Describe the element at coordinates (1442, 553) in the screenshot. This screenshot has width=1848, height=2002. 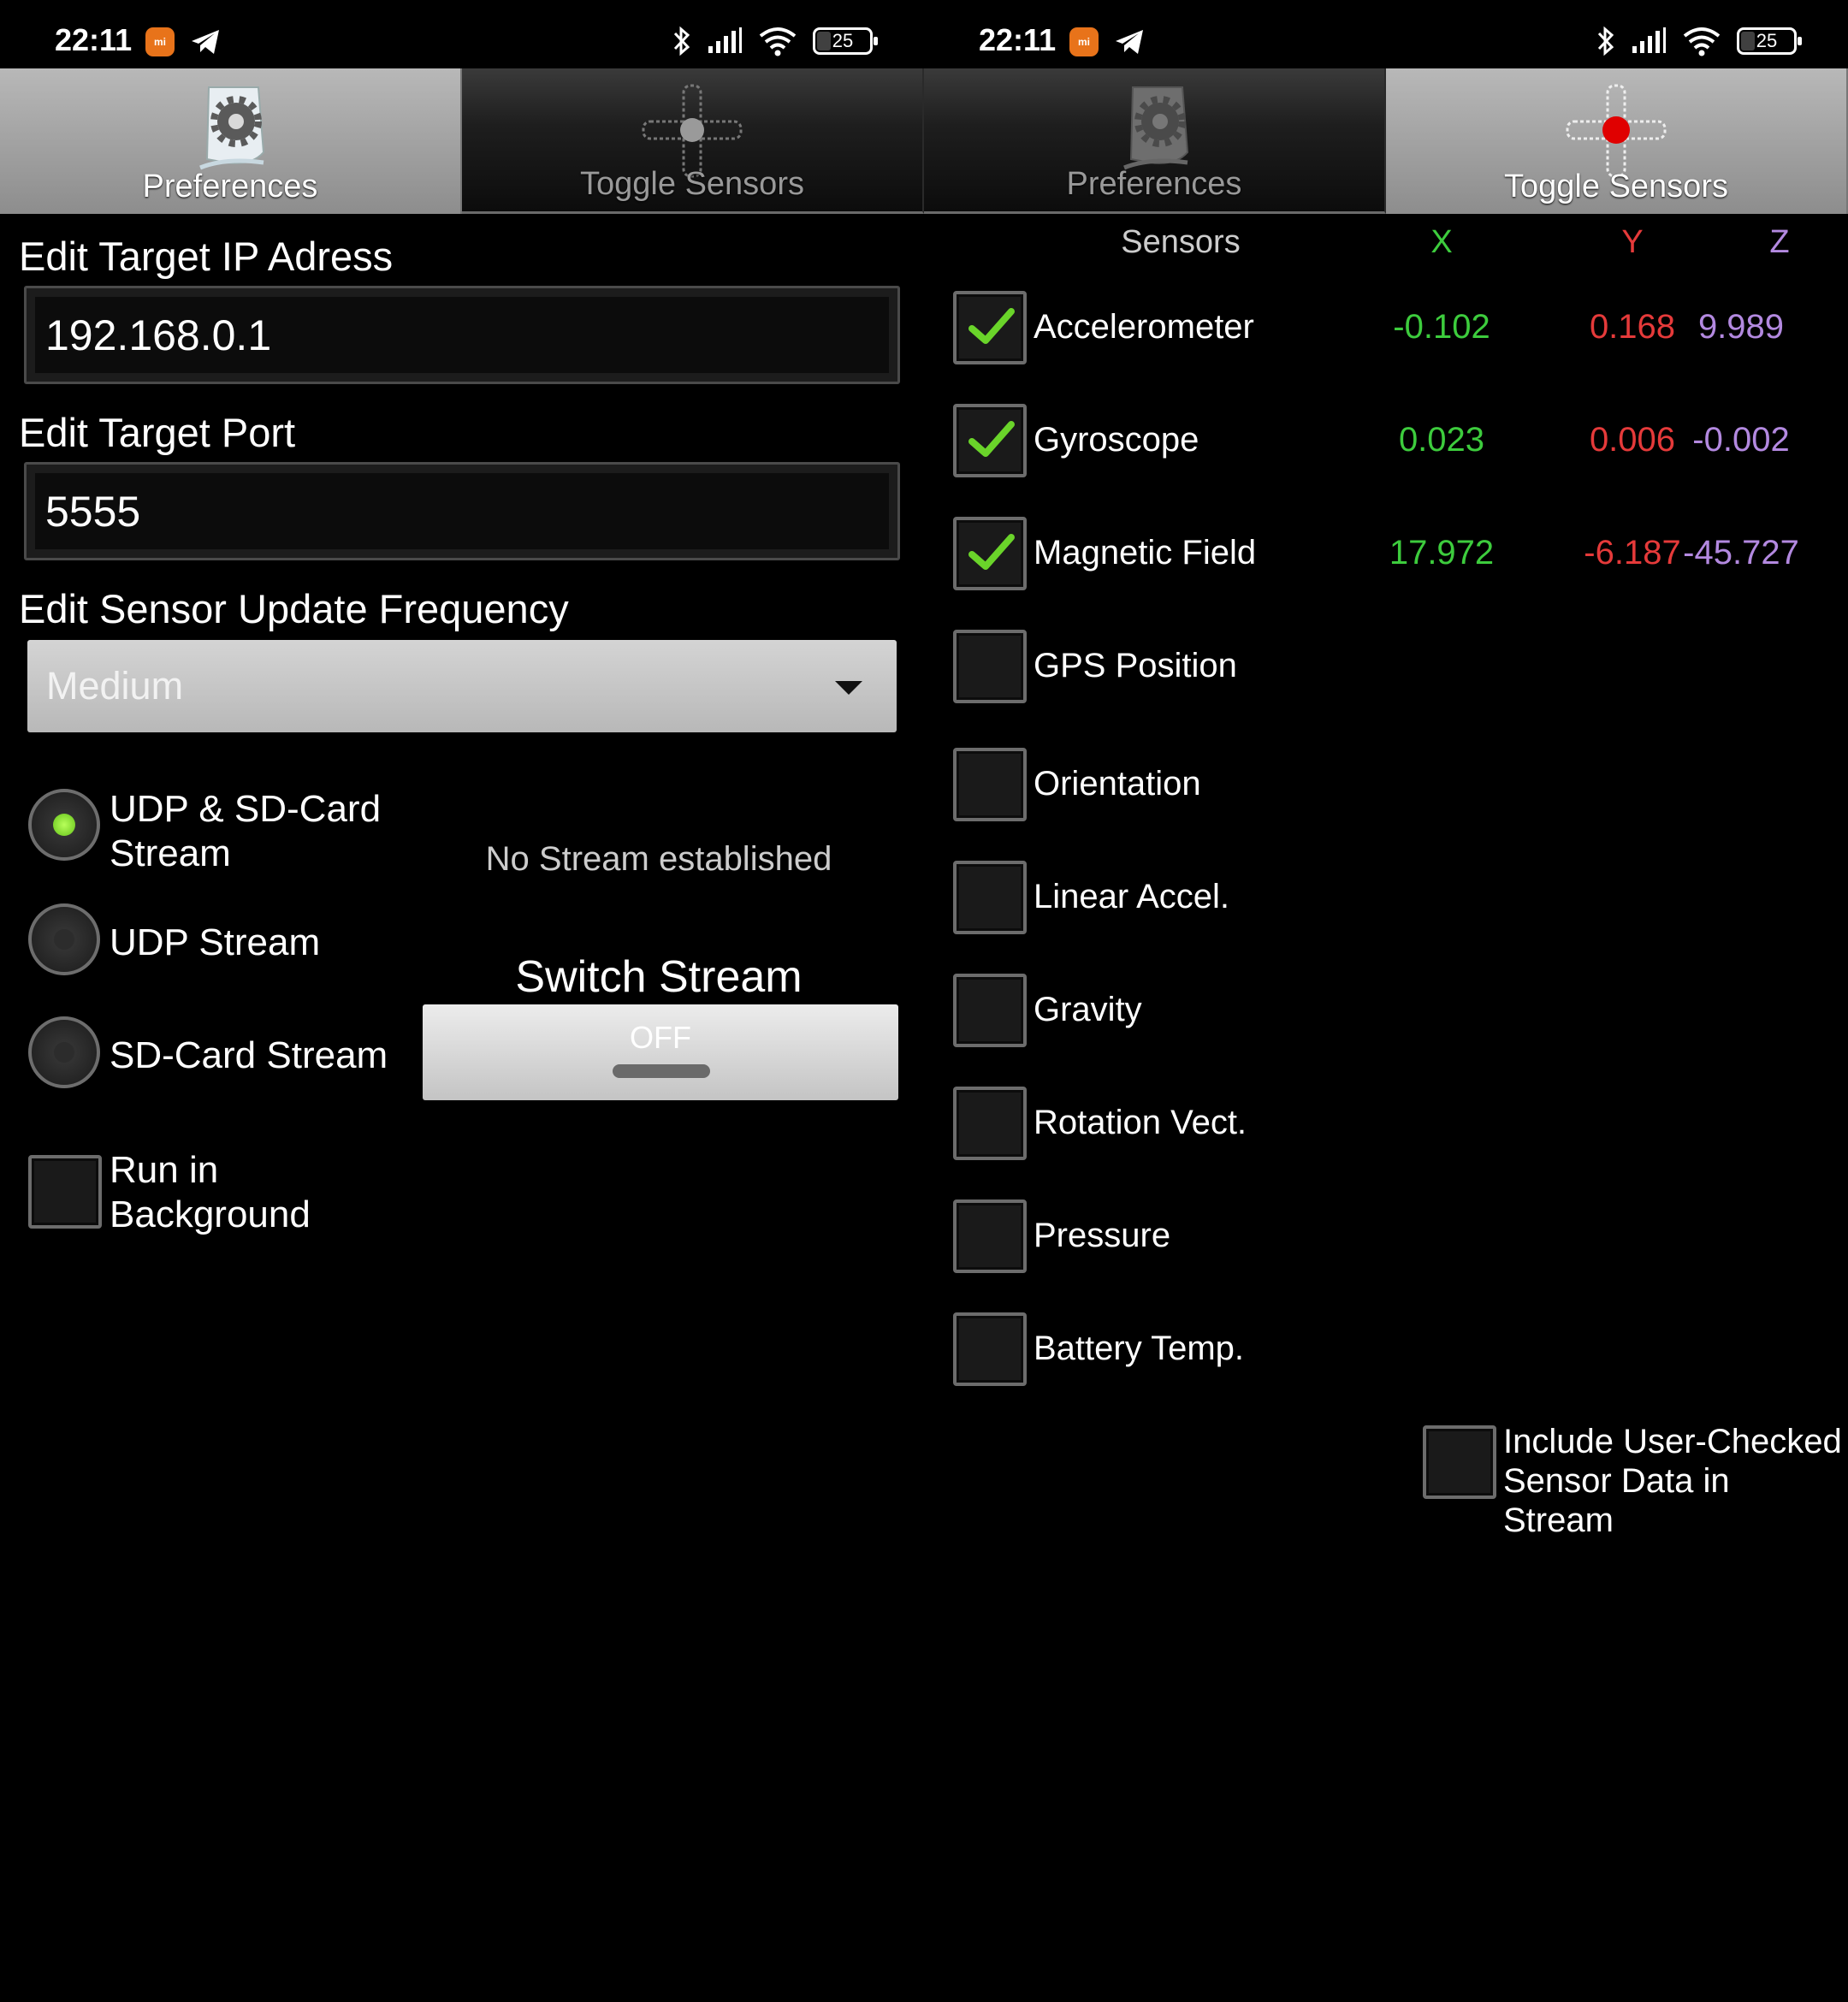
I see `magnetic-field-x-value: 17.972` at that location.